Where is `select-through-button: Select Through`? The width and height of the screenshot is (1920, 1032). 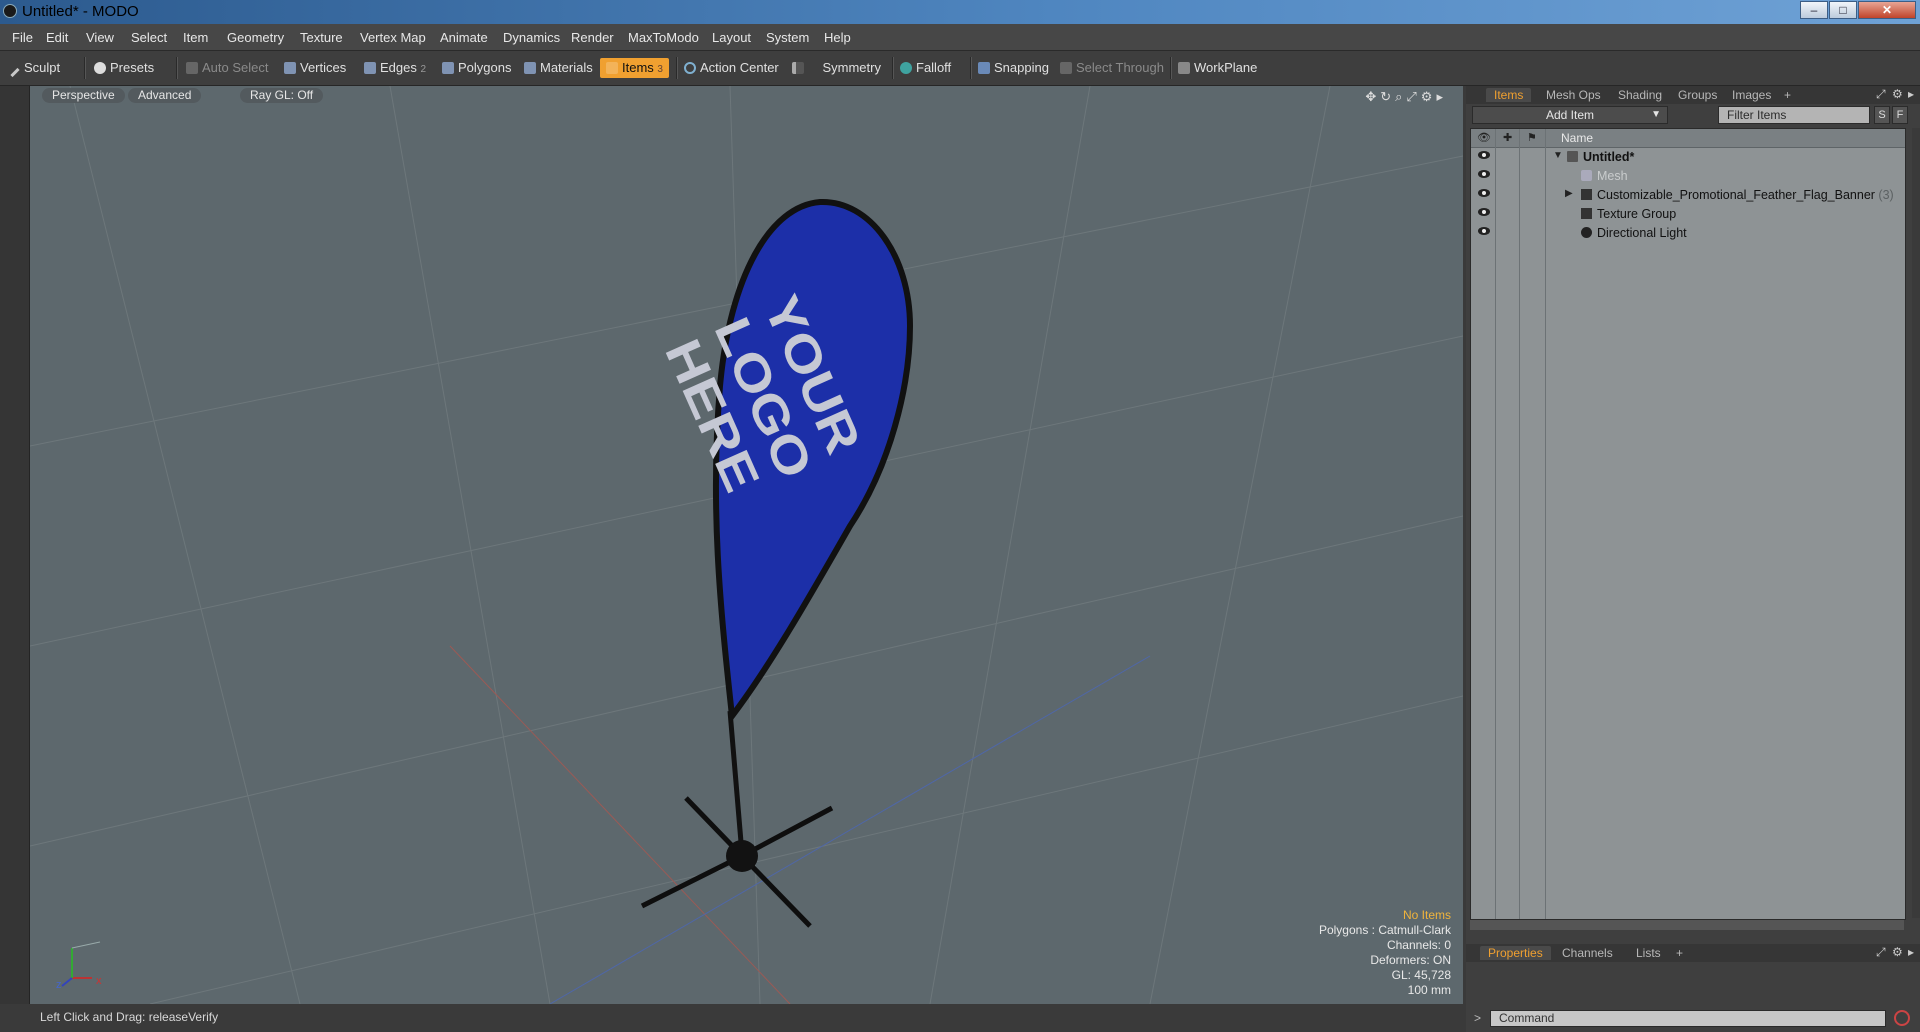
select-through-button: Select Through is located at coordinates (1112, 68).